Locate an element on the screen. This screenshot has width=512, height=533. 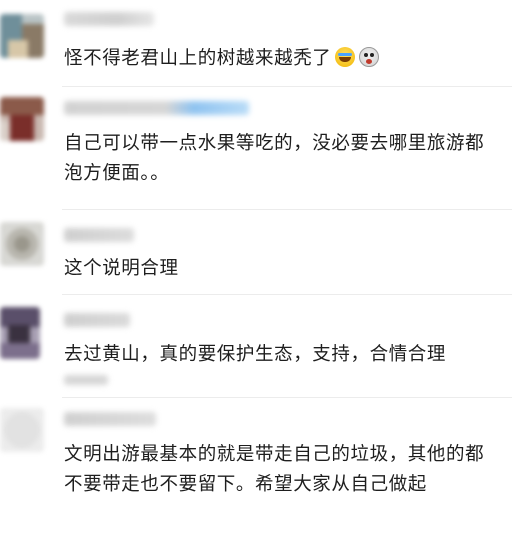
comment-body: 怪不得老君山上的树越来越秃了 is located at coordinates (198, 58).